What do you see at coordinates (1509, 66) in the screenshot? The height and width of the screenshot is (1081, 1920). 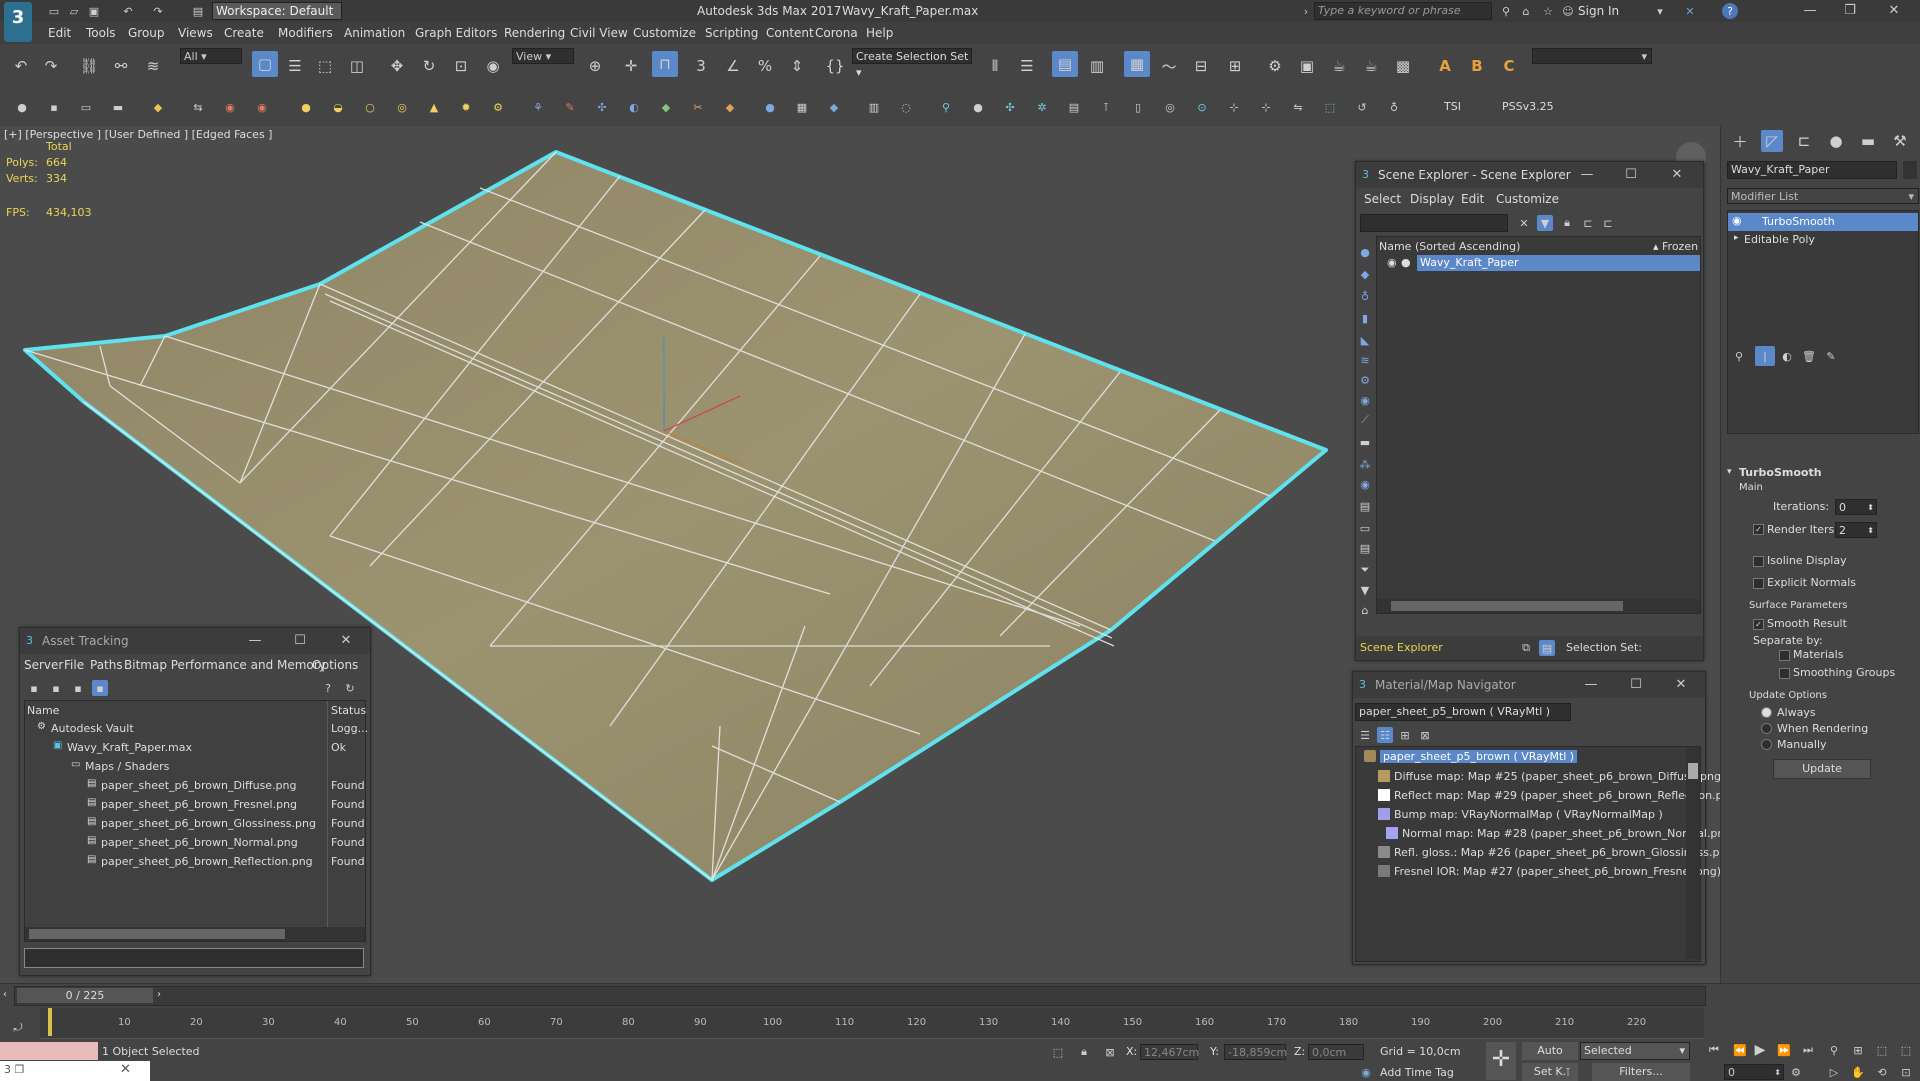 I see `text-c-icon: C` at bounding box center [1509, 66].